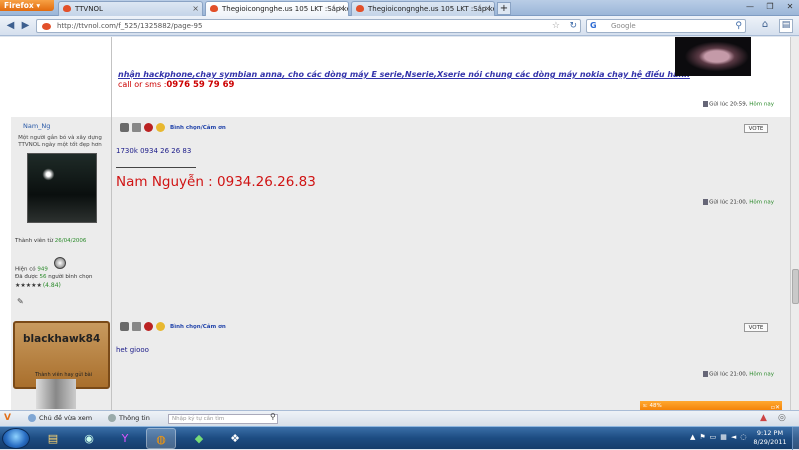  What do you see at coordinates (70, 241) in the screenshot?
I see `joined-value: 26/04/2006` at bounding box center [70, 241].